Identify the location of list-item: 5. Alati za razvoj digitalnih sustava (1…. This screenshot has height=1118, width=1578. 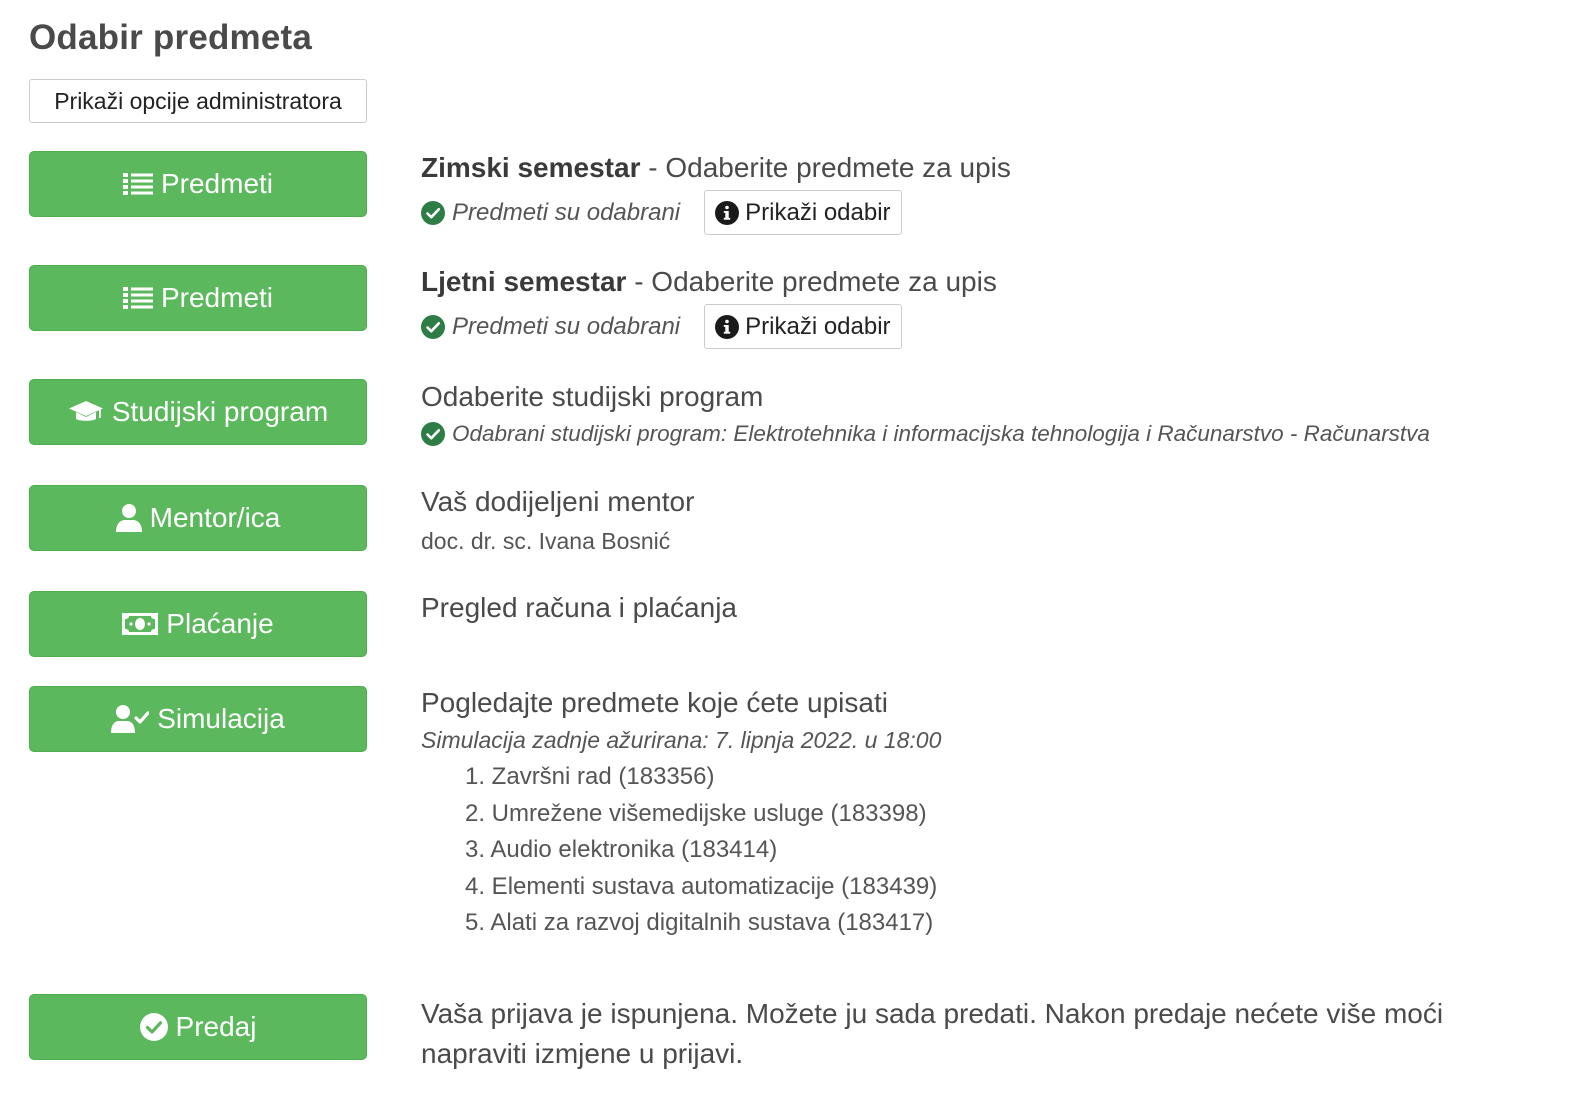
(699, 923).